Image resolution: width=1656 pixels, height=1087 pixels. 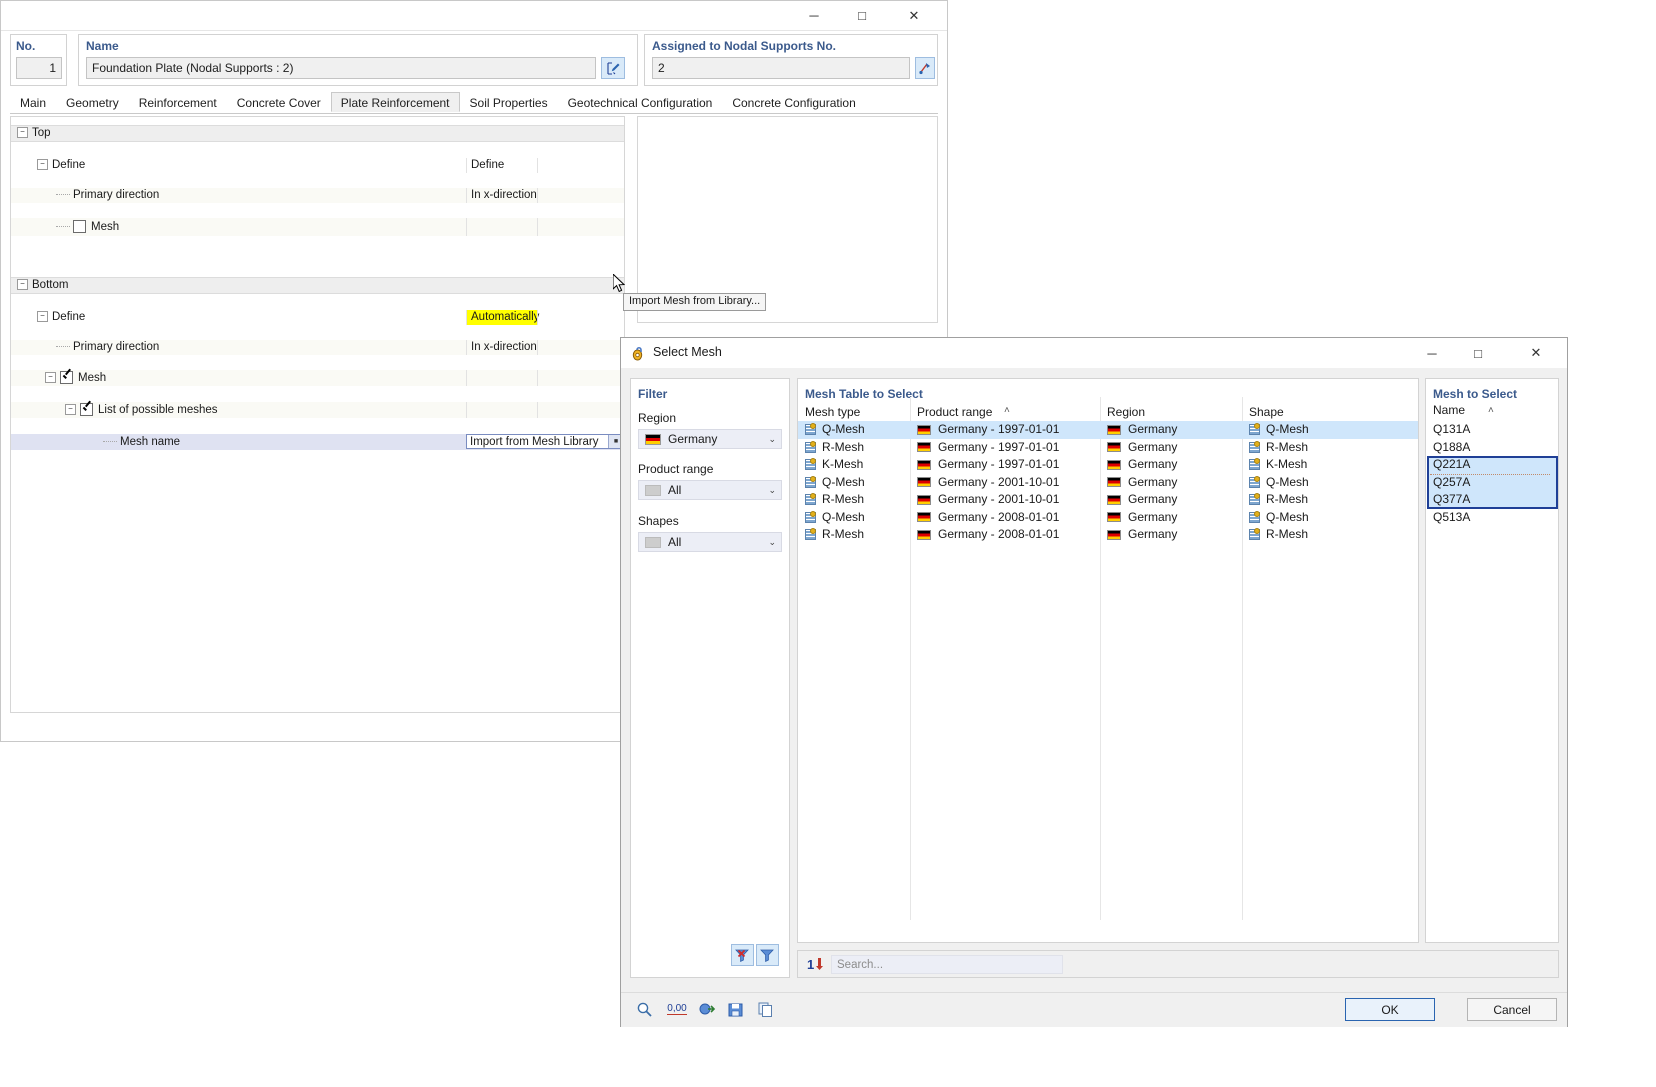 What do you see at coordinates (676, 469) in the screenshot?
I see `product-range-label: Product range` at bounding box center [676, 469].